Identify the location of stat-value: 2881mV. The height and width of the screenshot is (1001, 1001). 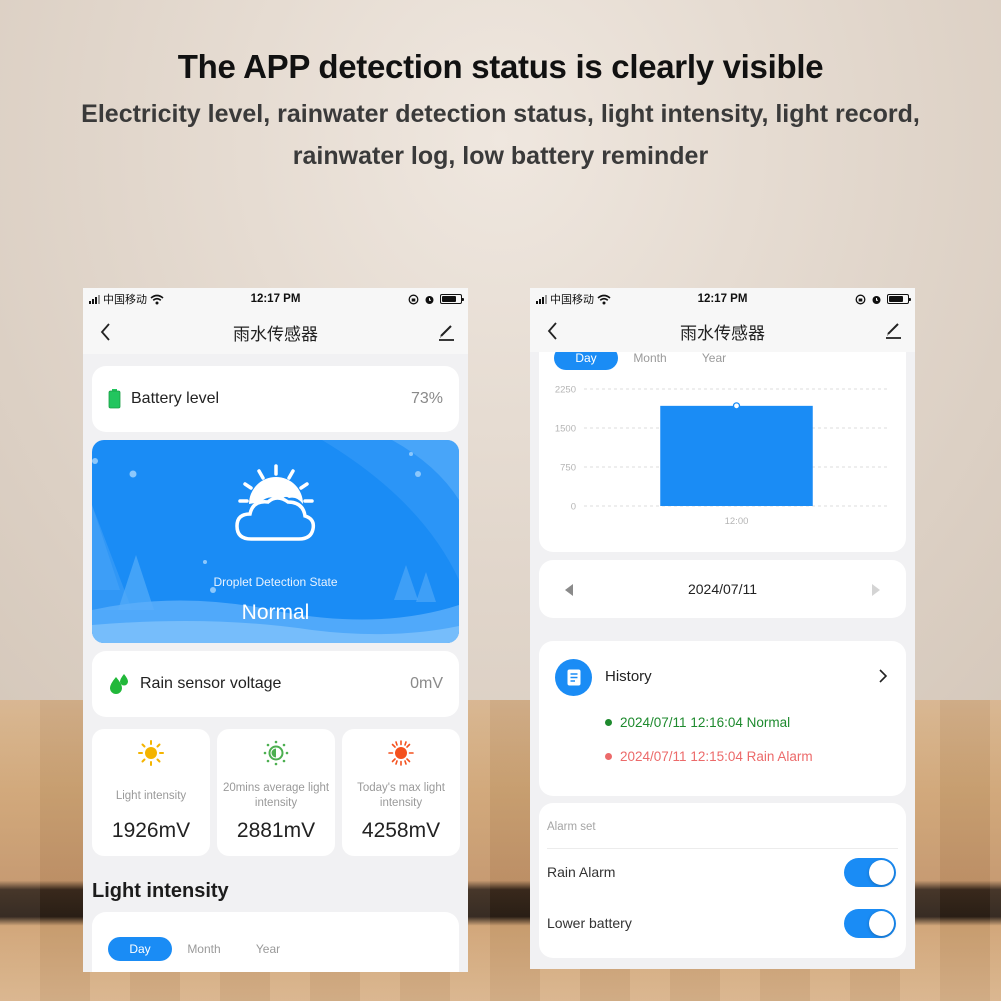
(276, 830).